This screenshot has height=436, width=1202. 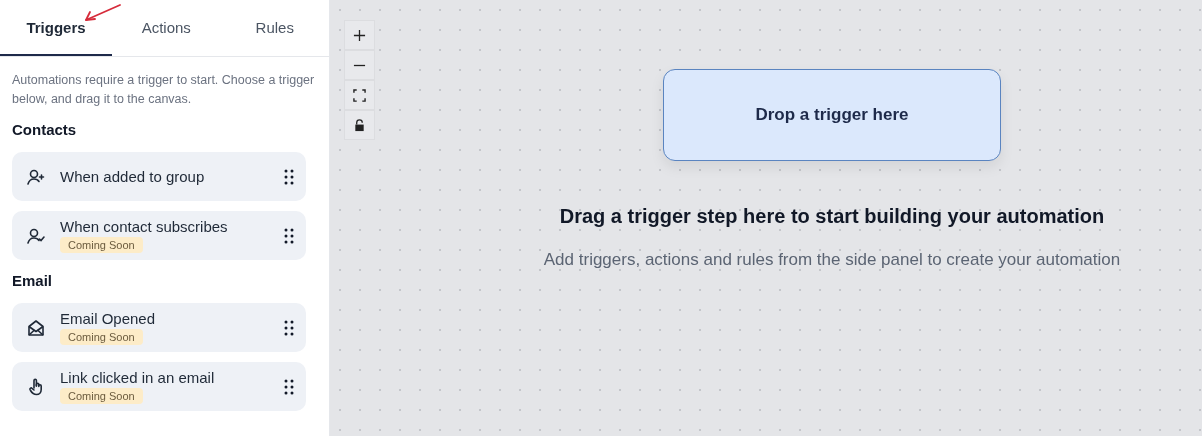 I want to click on canvas-subtitle: Add triggers, actions and rules from the side panel to create your automation, so click(x=832, y=260).